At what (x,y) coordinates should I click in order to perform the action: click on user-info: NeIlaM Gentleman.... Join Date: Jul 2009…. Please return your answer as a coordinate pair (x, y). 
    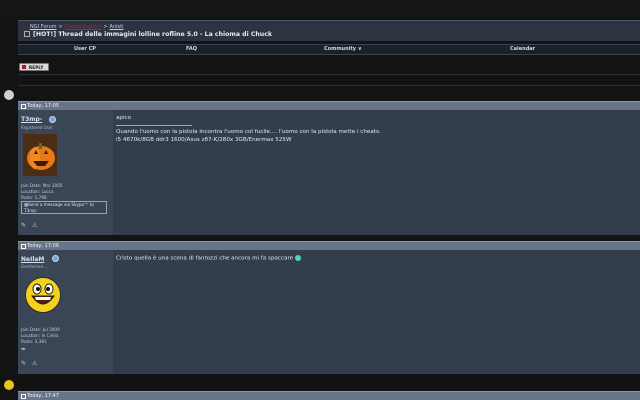
    Looking at the image, I should click on (66, 312).